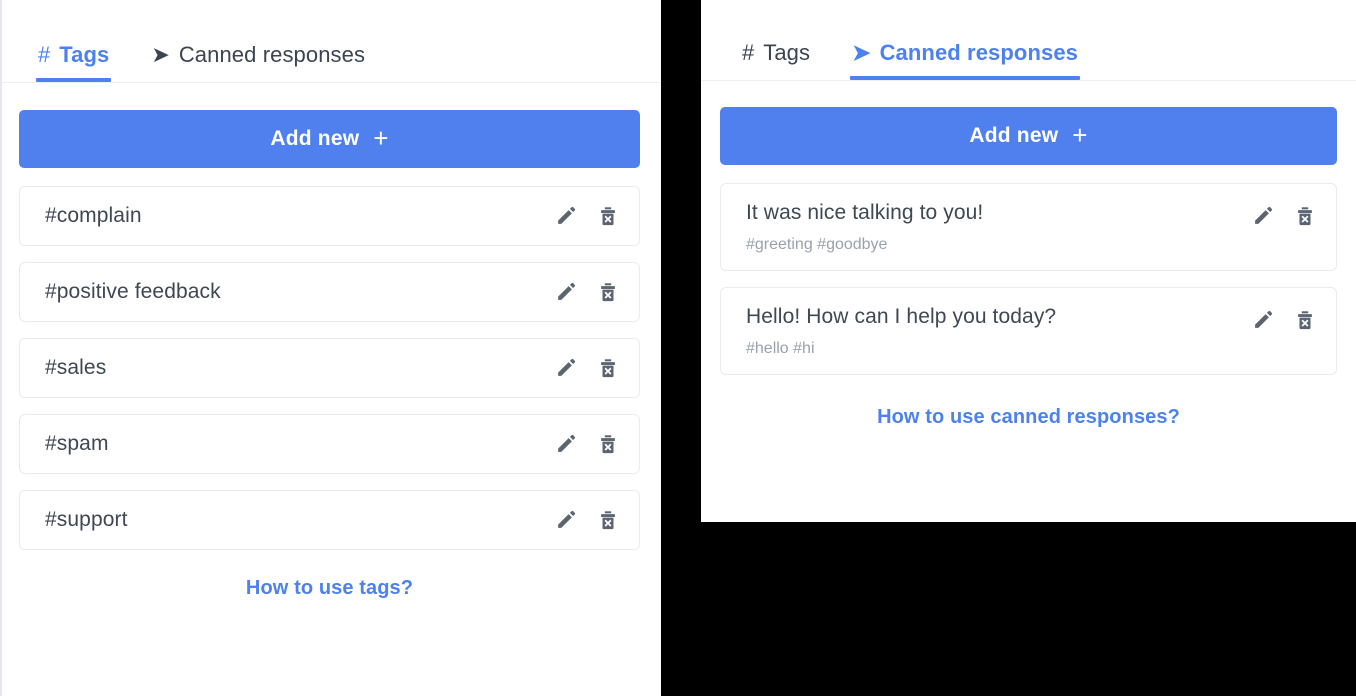 The width and height of the screenshot is (1356, 696). I want to click on how-to-use-tags-link: How to use tags?, so click(329, 588).